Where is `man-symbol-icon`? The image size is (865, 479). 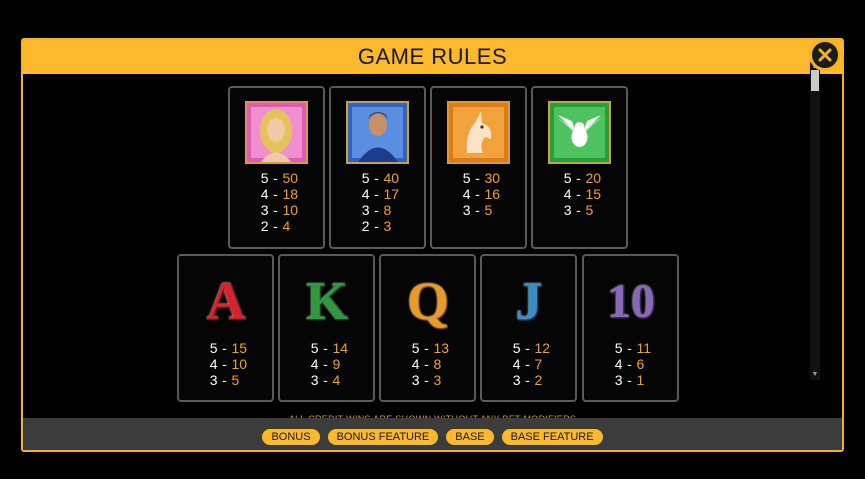 man-symbol-icon is located at coordinates (377, 132).